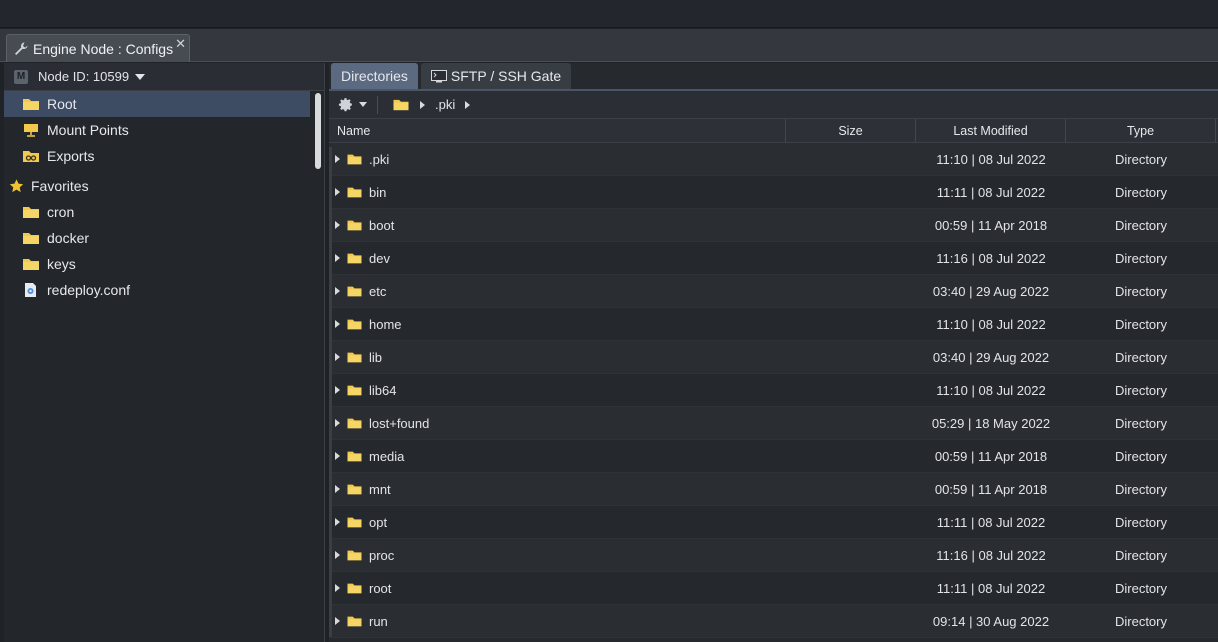 The image size is (1218, 642). What do you see at coordinates (773, 258) in the screenshot?
I see `table-row: dev 11:16 | 08 Jul 2022 Directory` at bounding box center [773, 258].